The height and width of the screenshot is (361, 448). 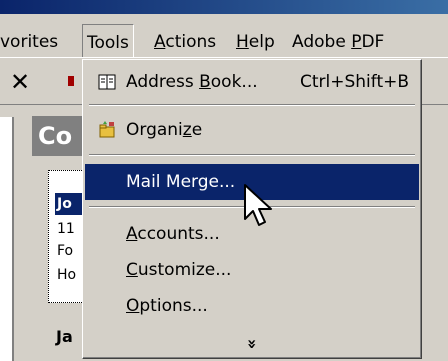 What do you see at coordinates (29, 42) in the screenshot?
I see `menu-favorites: vorites` at bounding box center [29, 42].